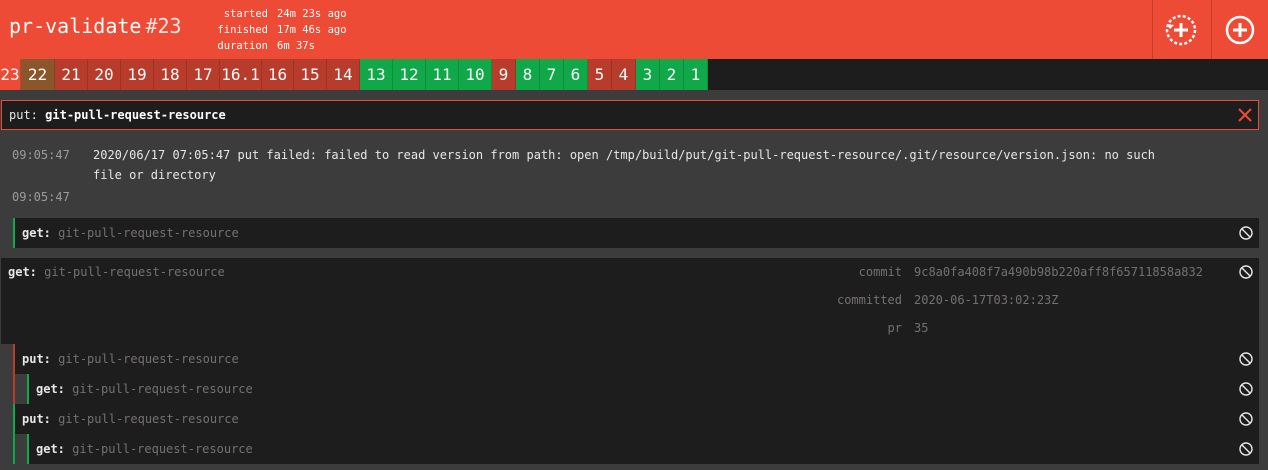  What do you see at coordinates (38, 74) in the screenshot?
I see `build-history-item: 22` at bounding box center [38, 74].